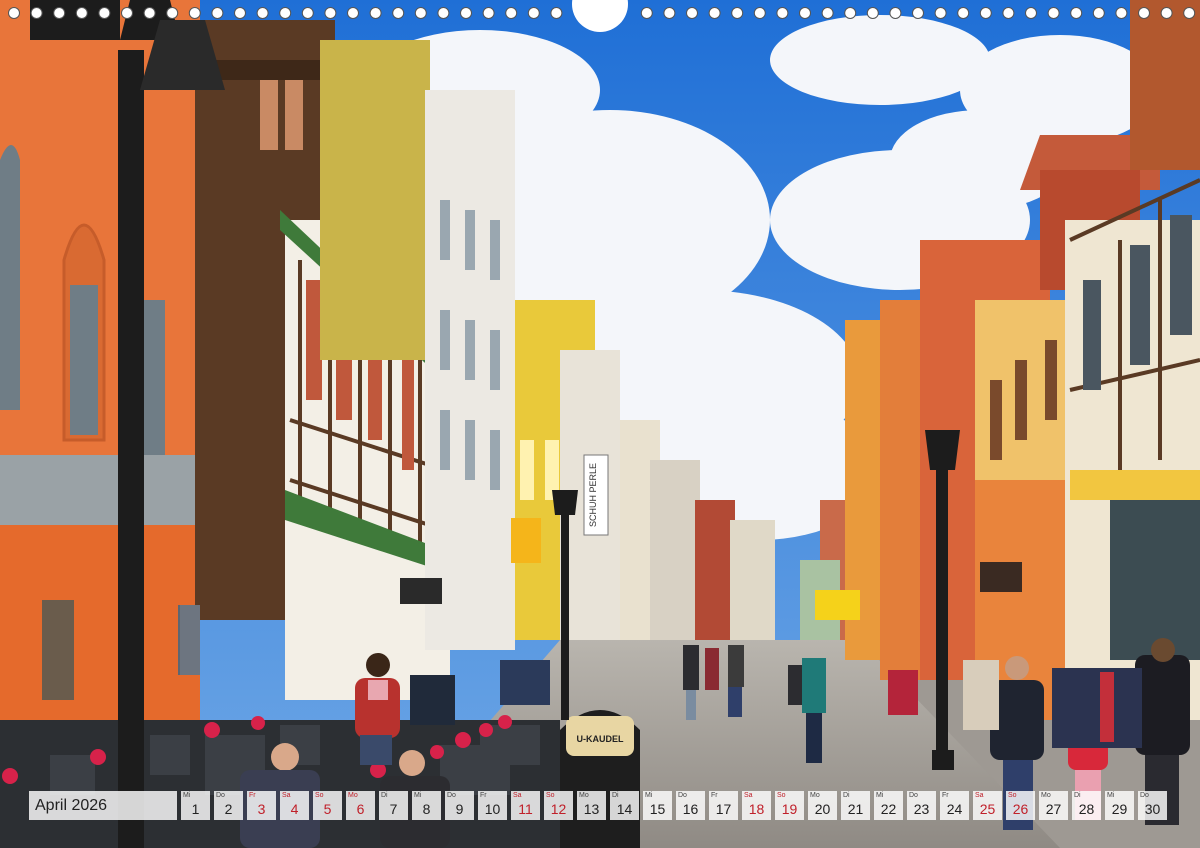  Describe the element at coordinates (921, 809) in the screenshot. I see `day-number: 23` at that location.